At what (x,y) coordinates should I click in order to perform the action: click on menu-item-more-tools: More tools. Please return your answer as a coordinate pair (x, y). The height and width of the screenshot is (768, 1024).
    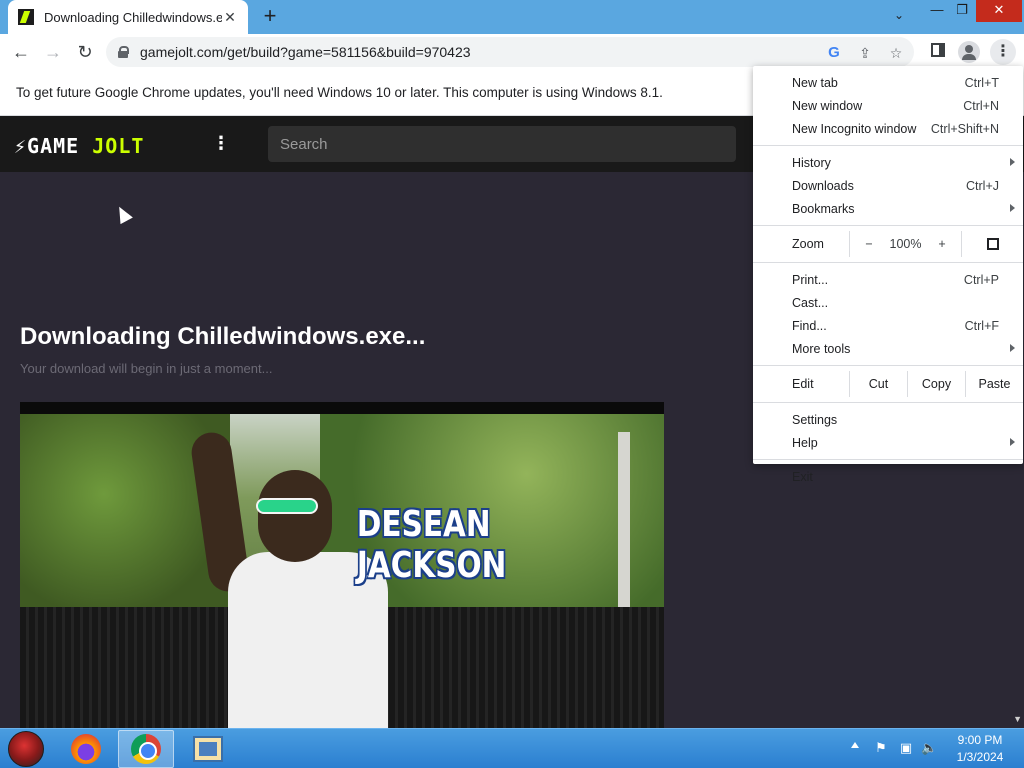
    Looking at the image, I should click on (888, 348).